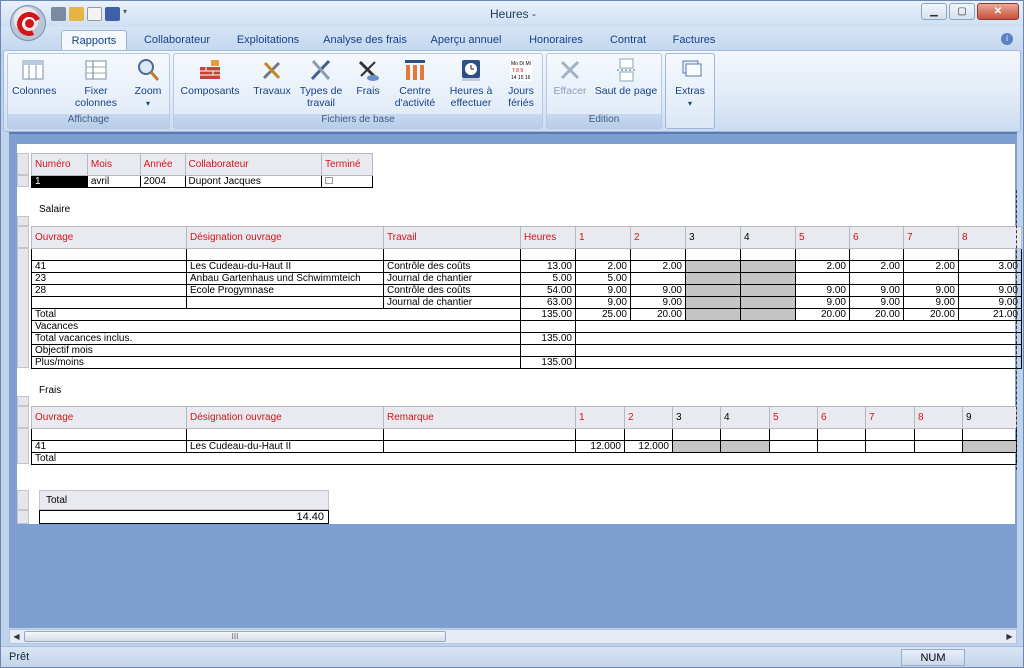  What do you see at coordinates (1007, 39) in the screenshot?
I see `help-icon: i` at bounding box center [1007, 39].